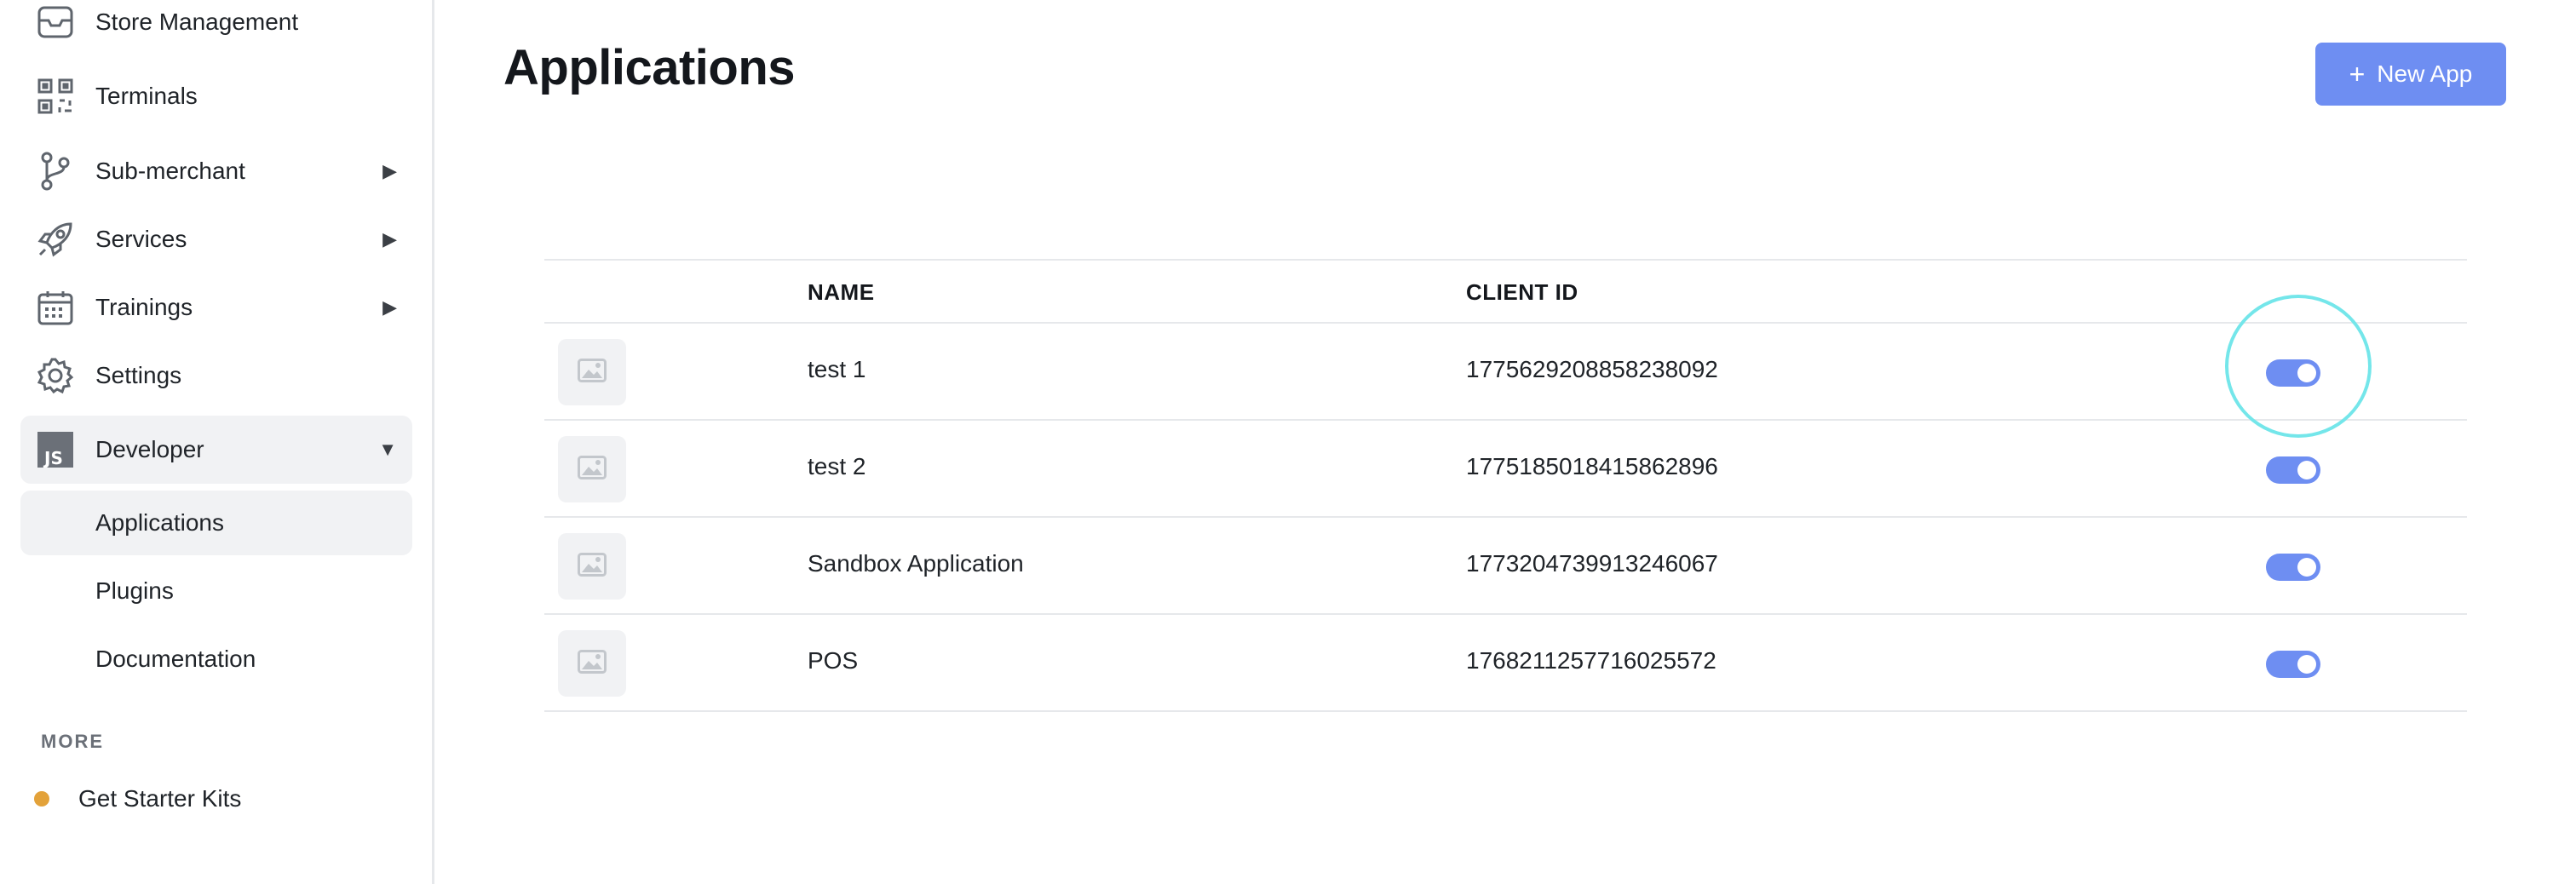 This screenshot has height=884, width=2576. What do you see at coordinates (56, 307) in the screenshot?
I see `calendar-icon` at bounding box center [56, 307].